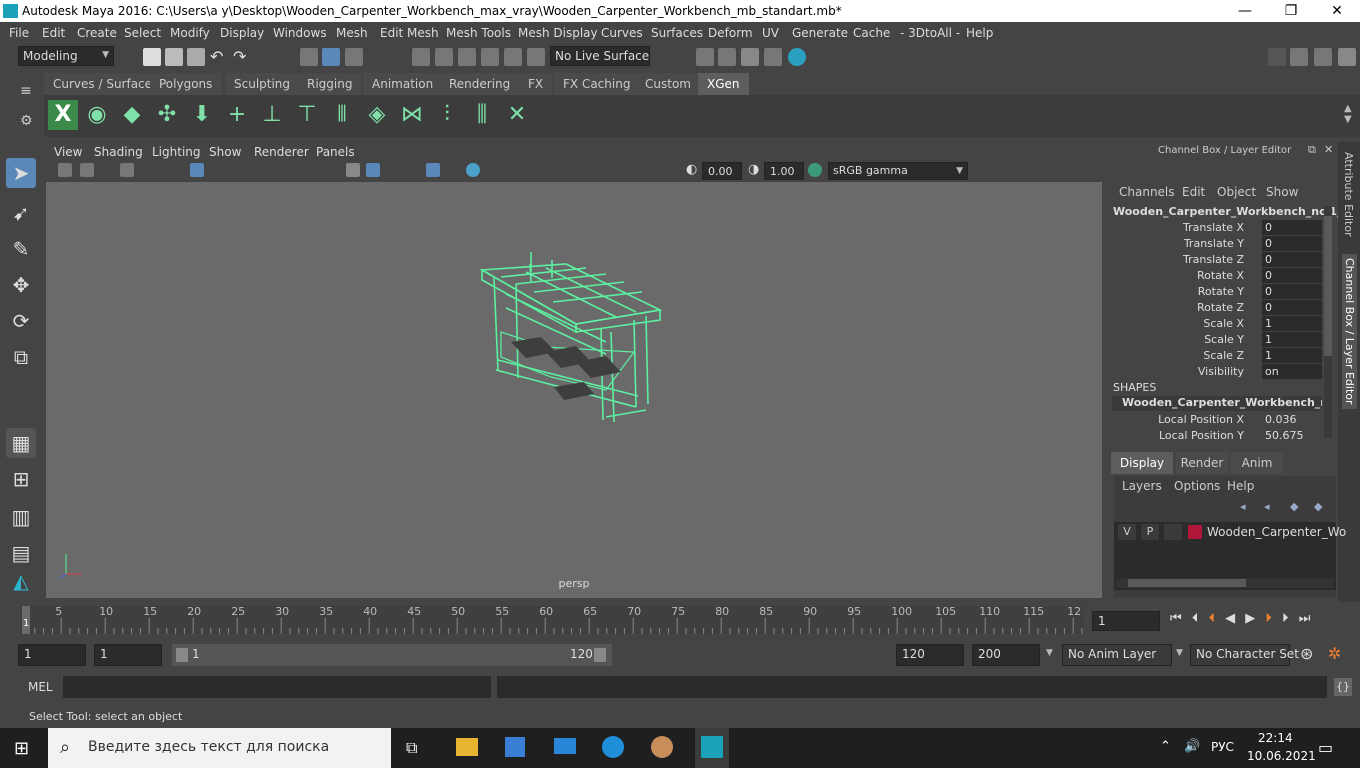 The height and width of the screenshot is (768, 1360). Describe the element at coordinates (480, 84) in the screenshot. I see `tab-rendering: Rendering` at that location.